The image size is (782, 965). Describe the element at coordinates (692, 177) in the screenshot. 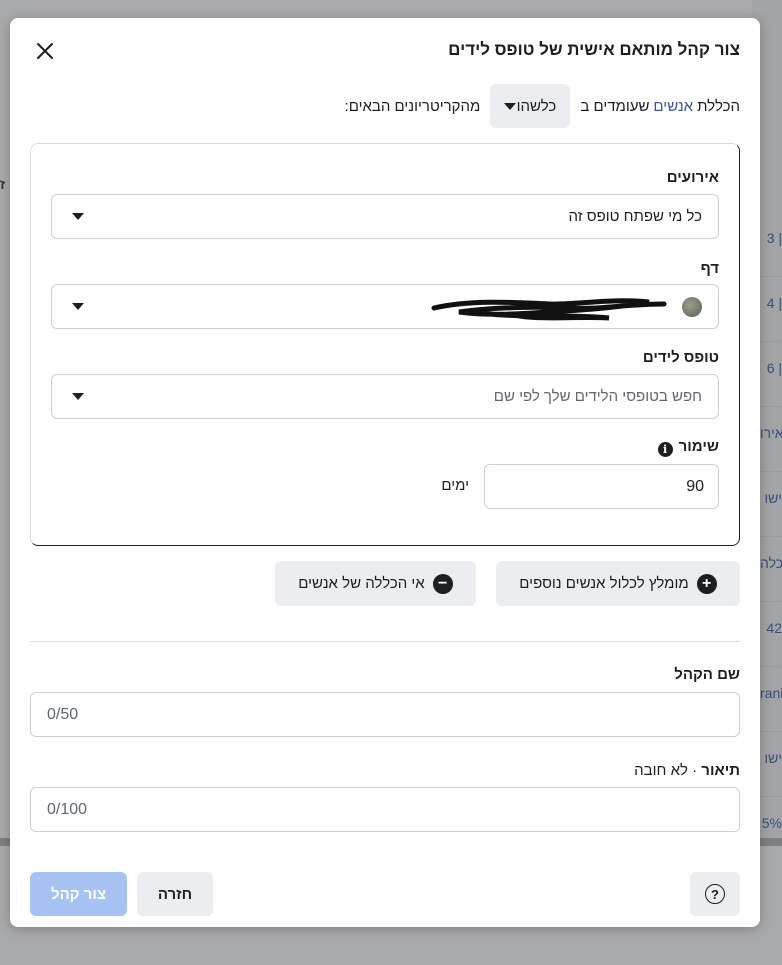

I see `events-label: אירועים` at that location.